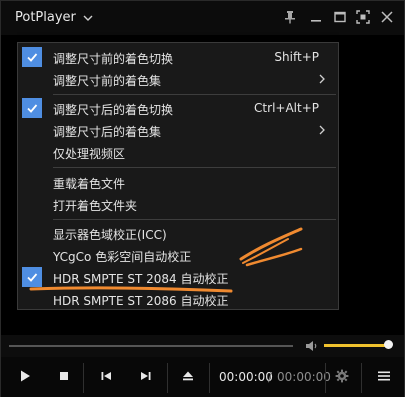 This screenshot has width=405, height=397. I want to click on play-icon, so click(25, 376).